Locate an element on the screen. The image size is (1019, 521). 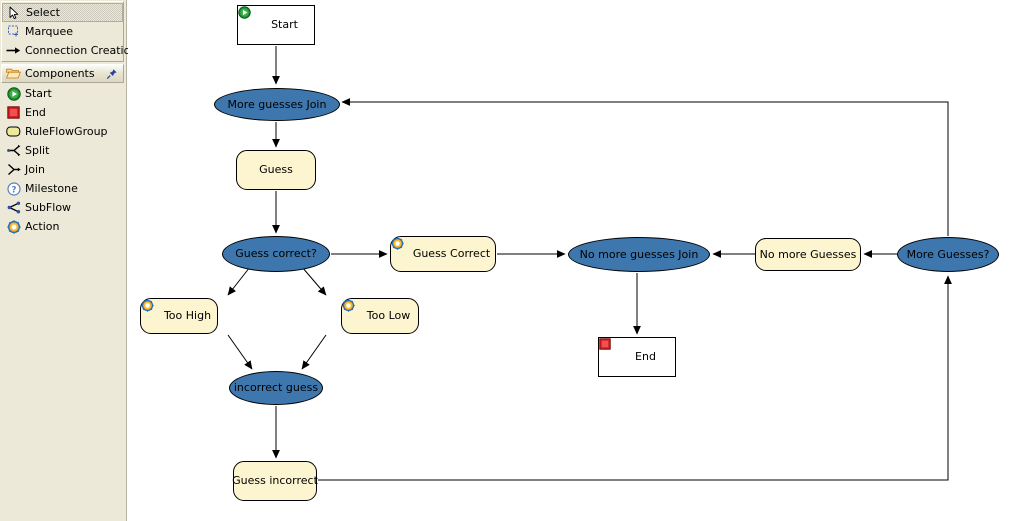
ruleflowgroup-icon is located at coordinates (13, 132).